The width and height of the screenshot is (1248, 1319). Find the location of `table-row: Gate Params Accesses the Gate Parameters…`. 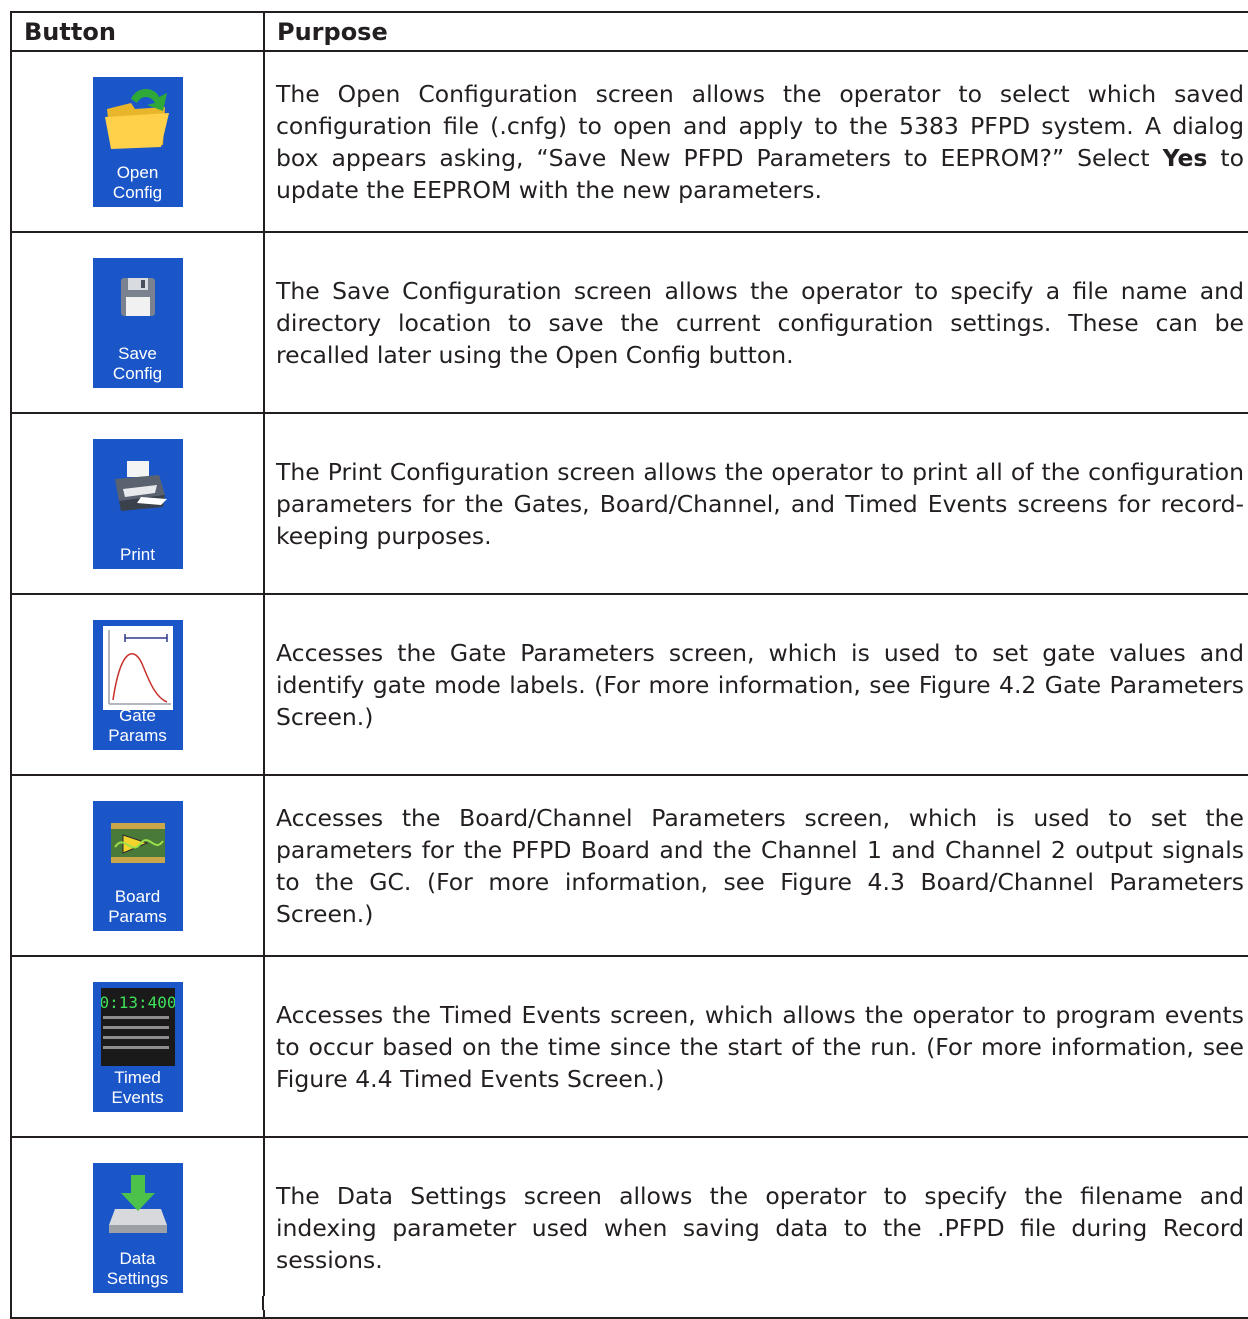

table-row: Gate Params Accesses the Gate Parameters… is located at coordinates (629, 684).